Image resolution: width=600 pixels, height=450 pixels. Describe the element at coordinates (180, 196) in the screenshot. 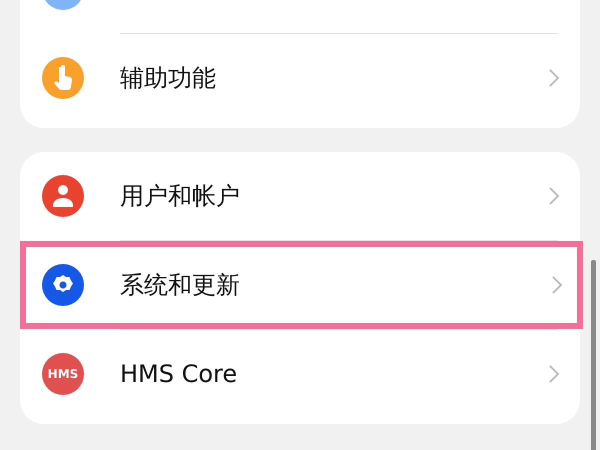

I see `item-label: 用户和帐户` at that location.